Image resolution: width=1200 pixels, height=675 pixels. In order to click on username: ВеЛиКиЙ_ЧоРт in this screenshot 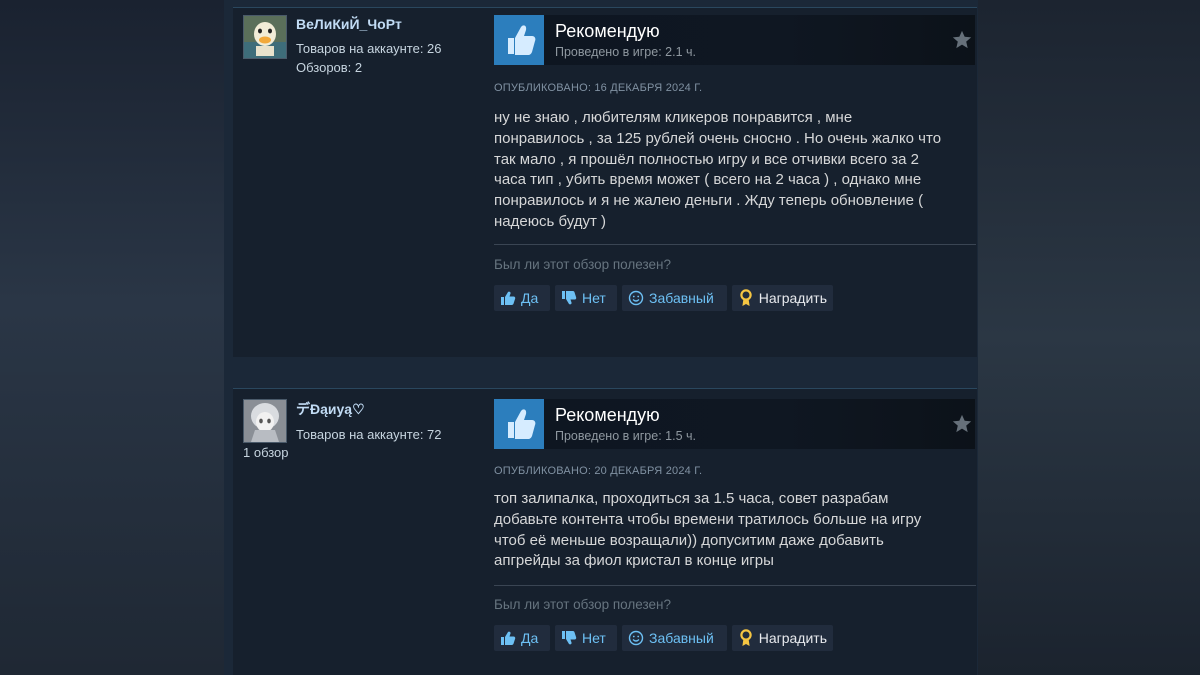, I will do `click(349, 24)`.